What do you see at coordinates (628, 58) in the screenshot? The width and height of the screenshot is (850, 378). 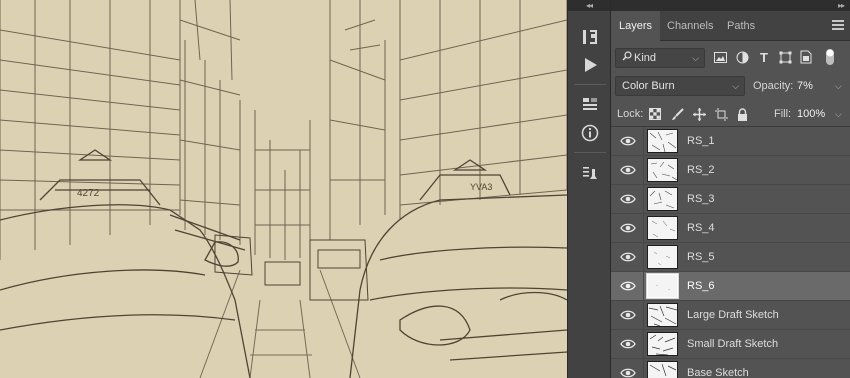 I see `search-icon` at bounding box center [628, 58].